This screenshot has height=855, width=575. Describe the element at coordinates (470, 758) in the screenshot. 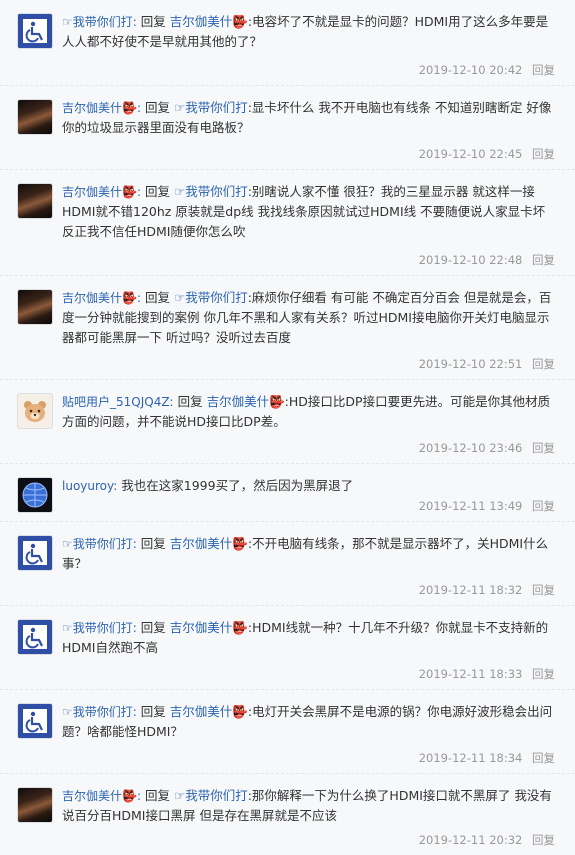

I see `comment-time: 2019-12-11 18:34` at that location.